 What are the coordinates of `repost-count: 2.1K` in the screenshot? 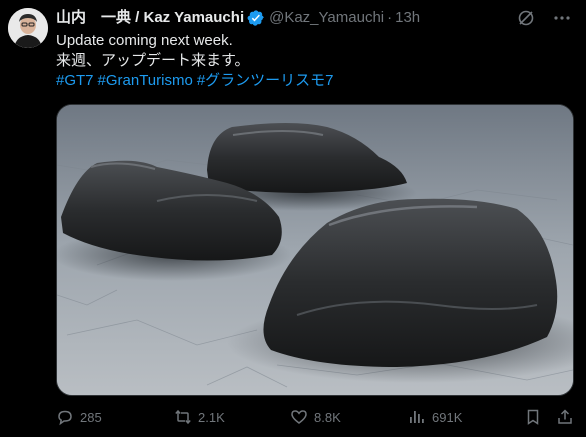 It's located at (211, 417).